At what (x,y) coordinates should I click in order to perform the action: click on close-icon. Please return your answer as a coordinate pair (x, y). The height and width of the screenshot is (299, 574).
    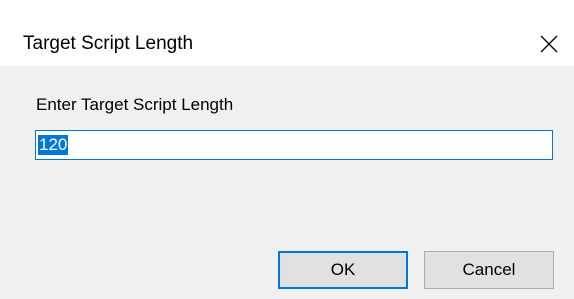
    Looking at the image, I should click on (549, 44).